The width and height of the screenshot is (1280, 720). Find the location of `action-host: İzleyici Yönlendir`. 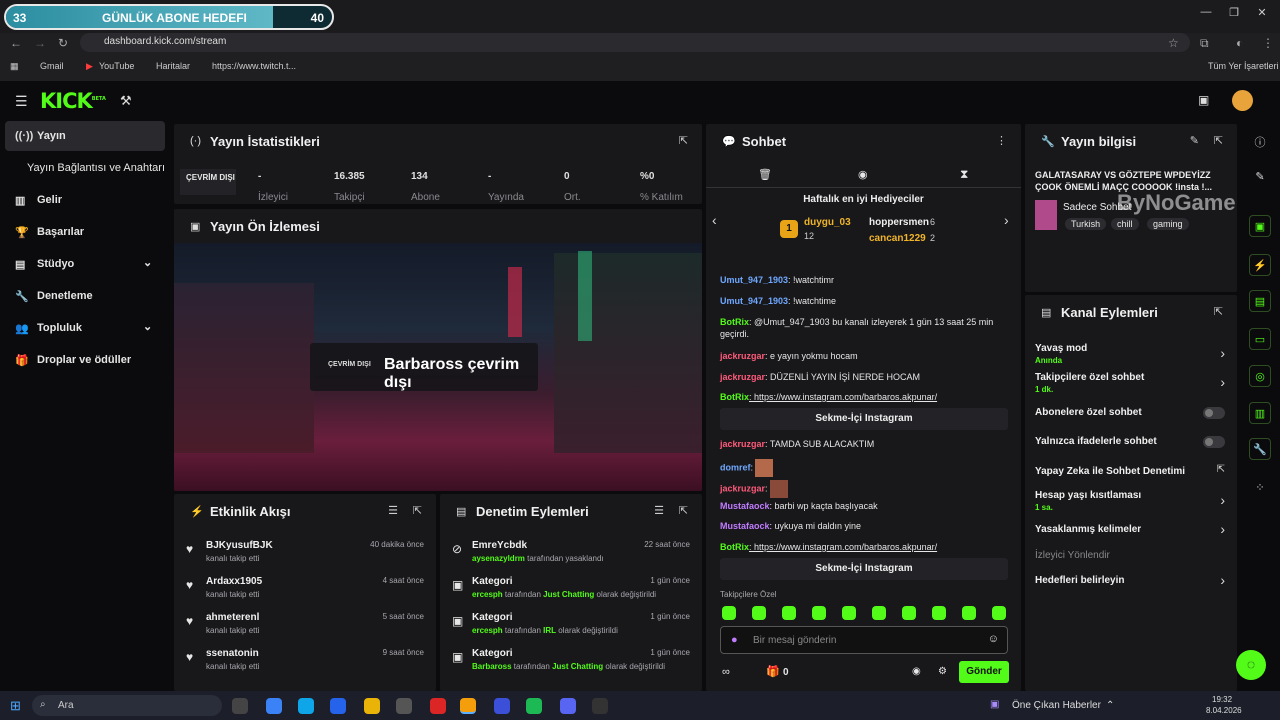

action-host: İzleyici Yönlendir is located at coordinates (1125, 555).